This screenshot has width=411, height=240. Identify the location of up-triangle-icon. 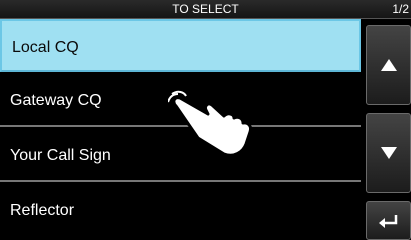
(388, 65).